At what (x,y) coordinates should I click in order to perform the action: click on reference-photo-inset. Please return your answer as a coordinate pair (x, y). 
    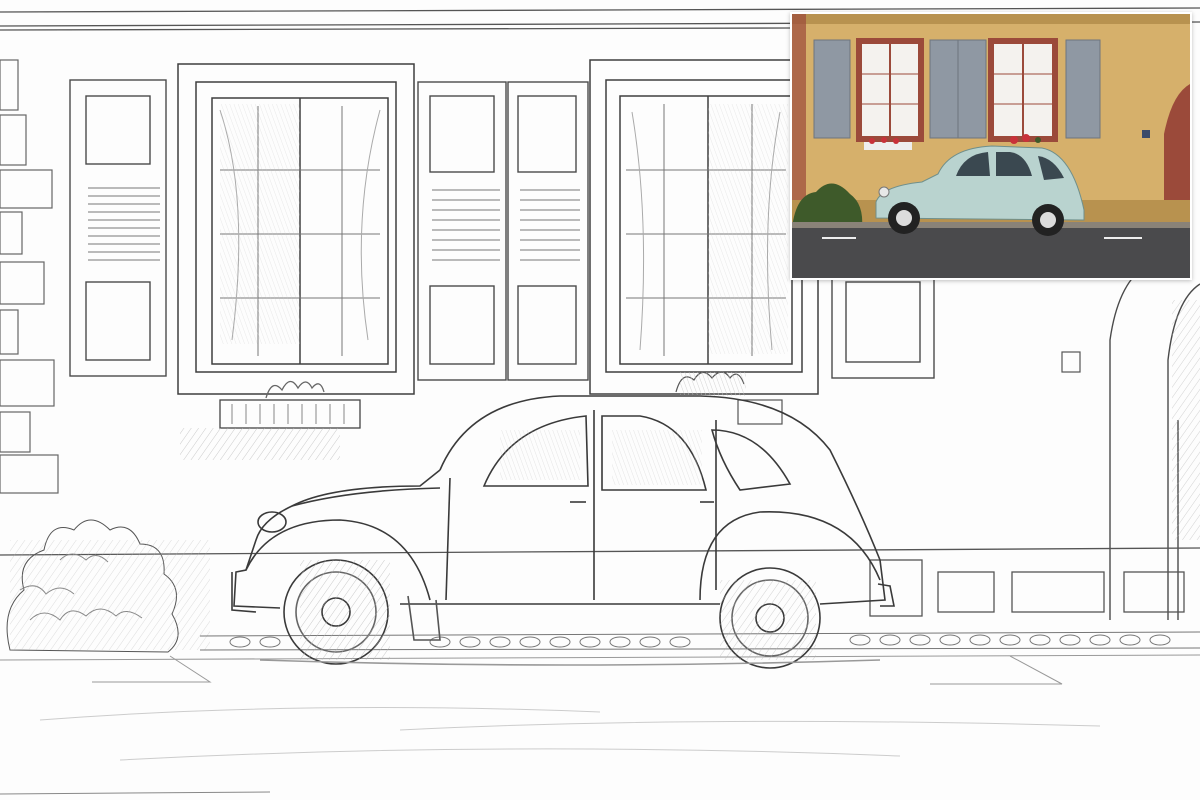
    Looking at the image, I should click on (991, 146).